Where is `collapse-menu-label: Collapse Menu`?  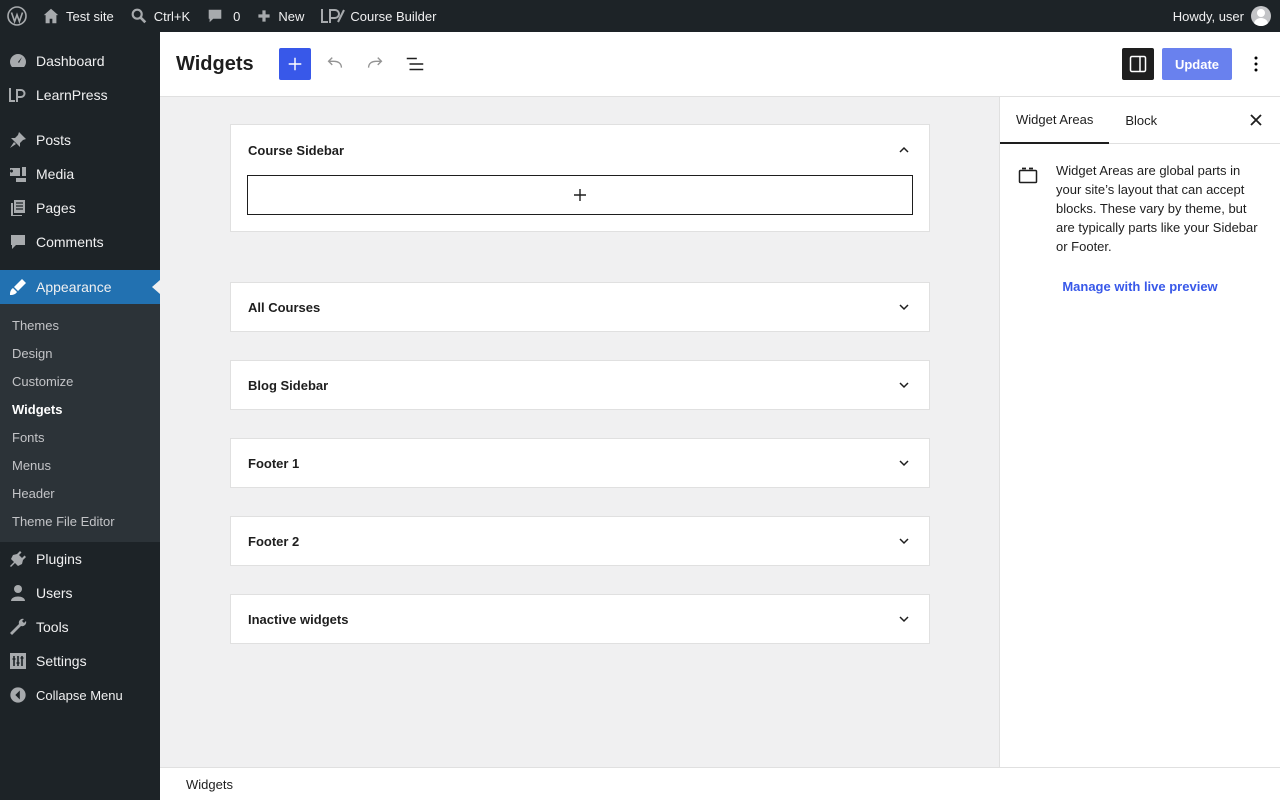 collapse-menu-label: Collapse Menu is located at coordinates (79, 695).